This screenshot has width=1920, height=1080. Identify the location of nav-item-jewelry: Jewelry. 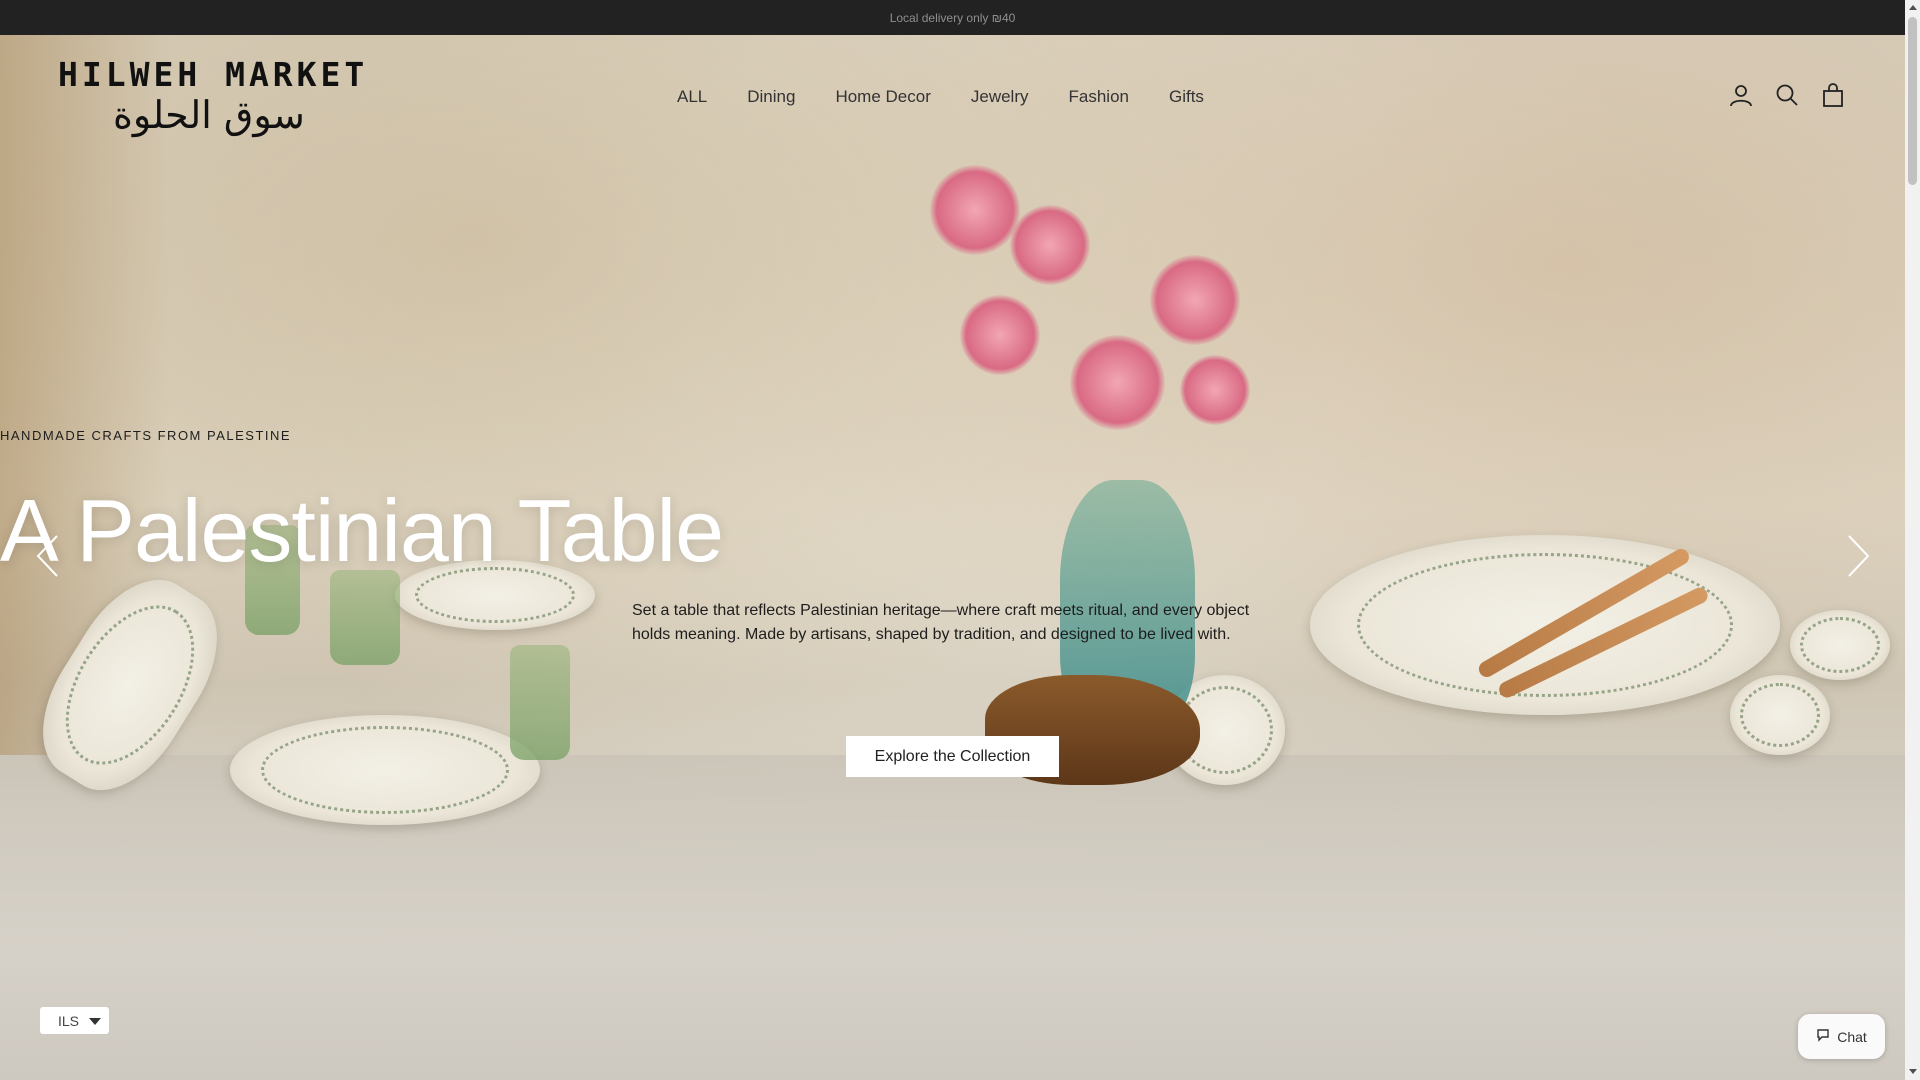
(1000, 97).